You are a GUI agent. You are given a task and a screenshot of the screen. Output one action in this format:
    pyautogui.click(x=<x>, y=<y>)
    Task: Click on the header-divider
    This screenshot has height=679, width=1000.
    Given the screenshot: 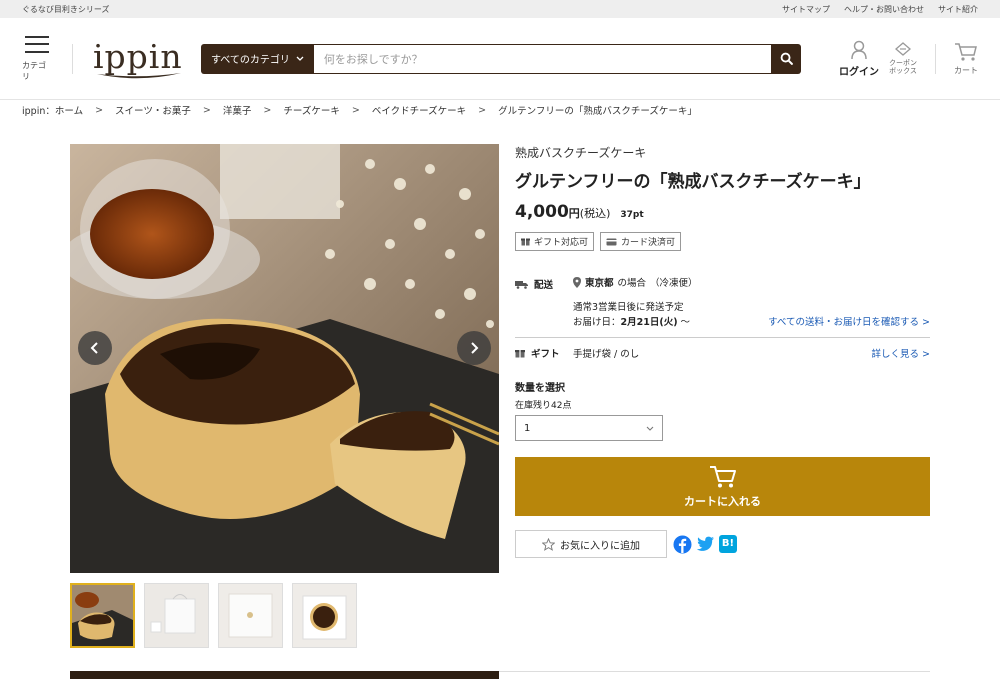 What is the action you would take?
    pyautogui.click(x=72, y=58)
    